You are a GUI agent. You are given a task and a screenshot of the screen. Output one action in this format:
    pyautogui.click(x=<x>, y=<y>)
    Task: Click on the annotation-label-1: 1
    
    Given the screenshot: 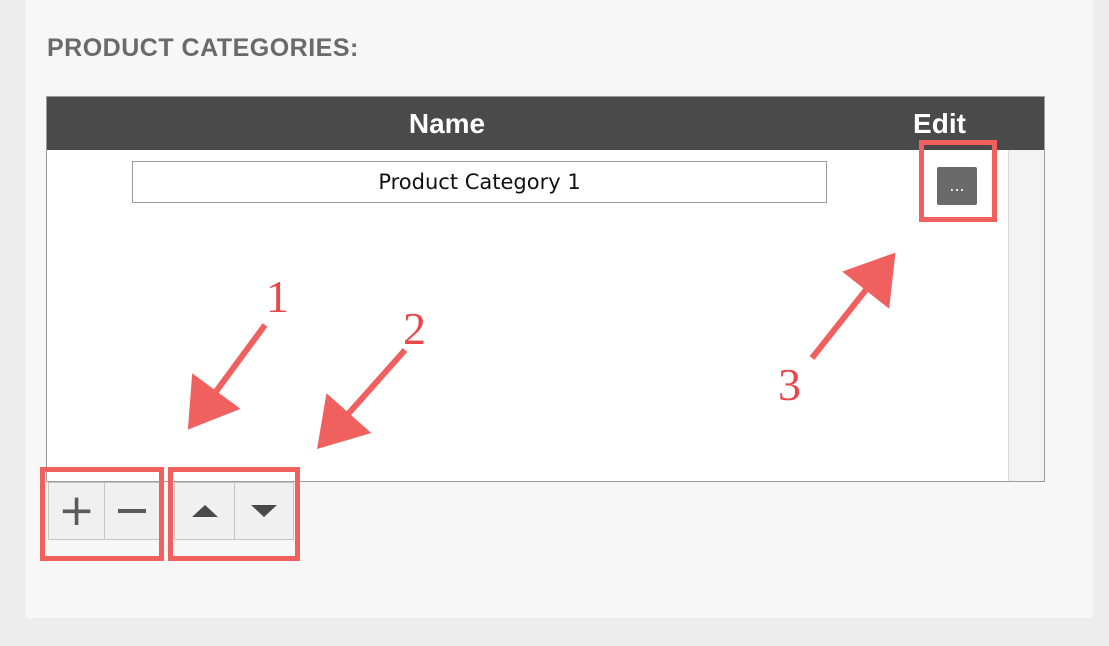 What is the action you would take?
    pyautogui.click(x=277, y=296)
    